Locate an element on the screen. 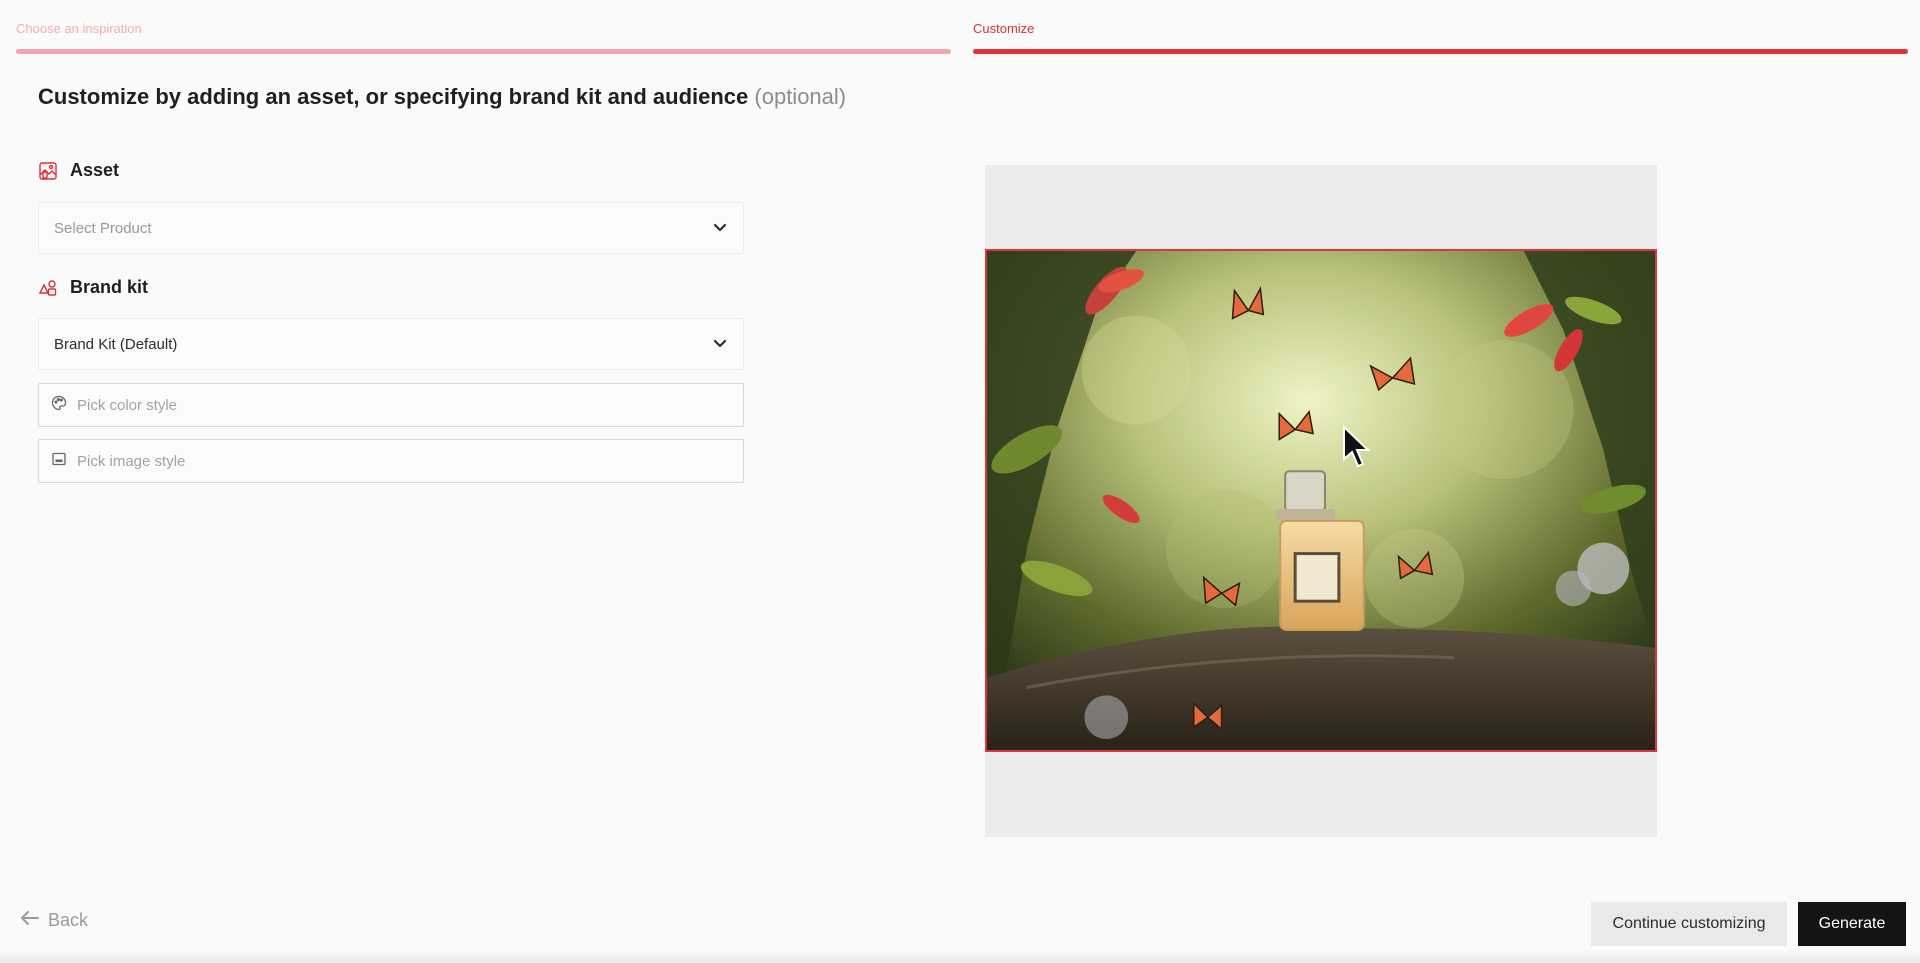  brand-kit-dropdown: Brand Kit (Default) is located at coordinates (391, 344).